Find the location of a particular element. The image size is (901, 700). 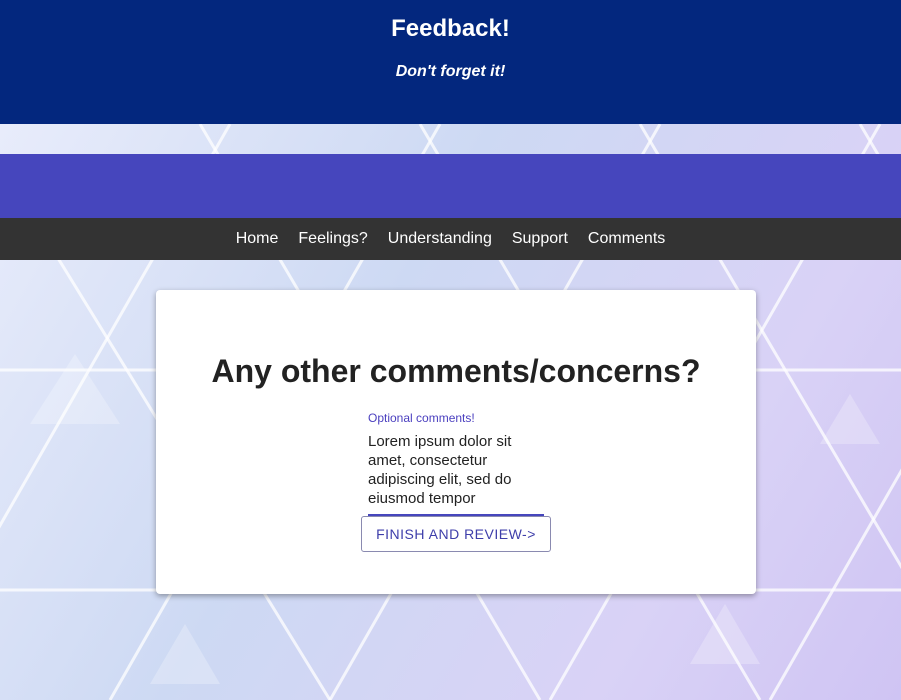

nav-item-comments: Comments is located at coordinates (626, 239).